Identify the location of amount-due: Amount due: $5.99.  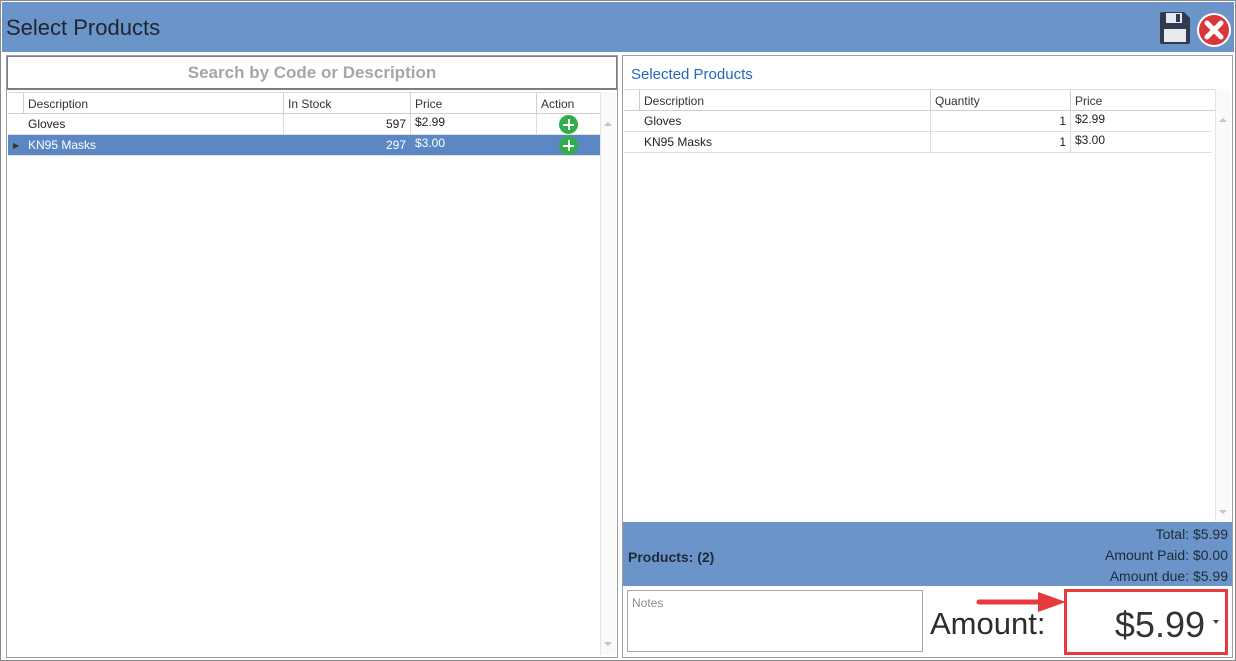
(1168, 576).